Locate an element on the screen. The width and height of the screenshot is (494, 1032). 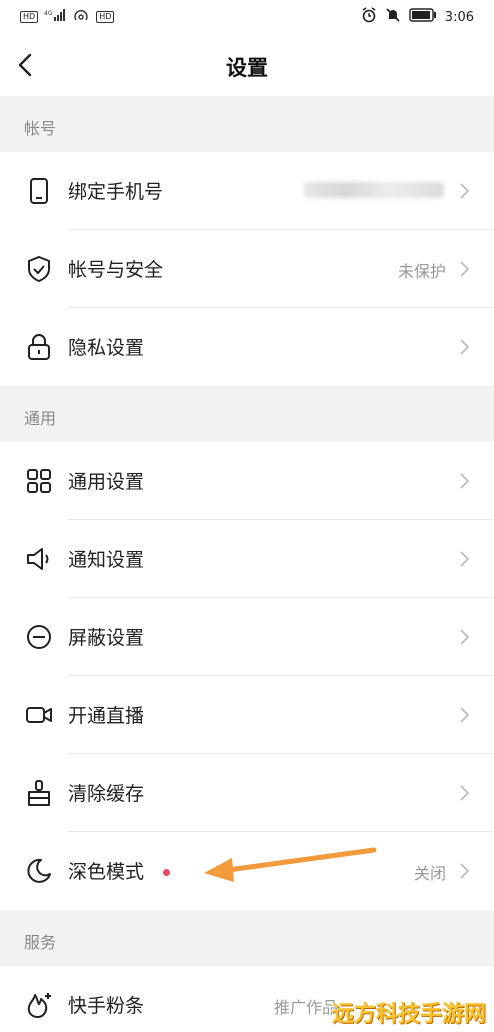
row-label: 绑定手机号 is located at coordinates (116, 192).